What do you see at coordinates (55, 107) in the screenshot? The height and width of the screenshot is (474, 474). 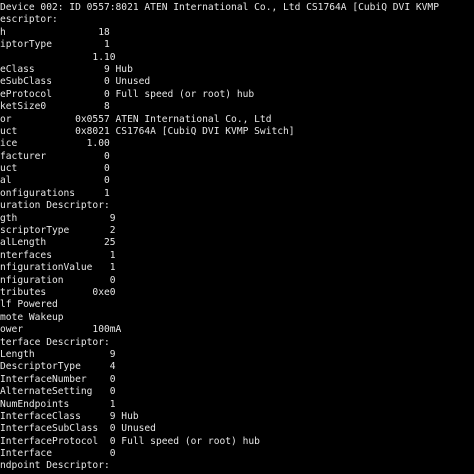 I see `output-line: ketSize0 8` at bounding box center [55, 107].